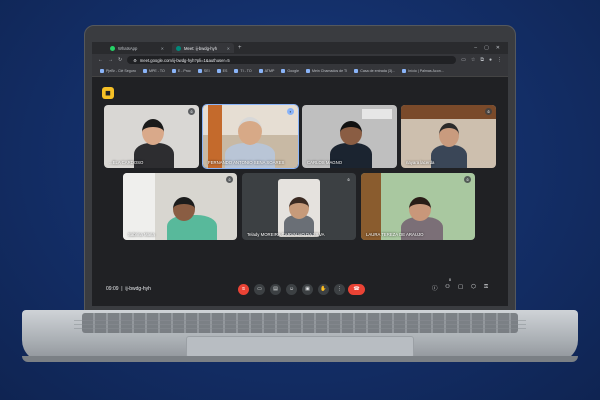 This screenshot has width=600, height=400. I want to click on minimize-icon: –, so click(475, 48).